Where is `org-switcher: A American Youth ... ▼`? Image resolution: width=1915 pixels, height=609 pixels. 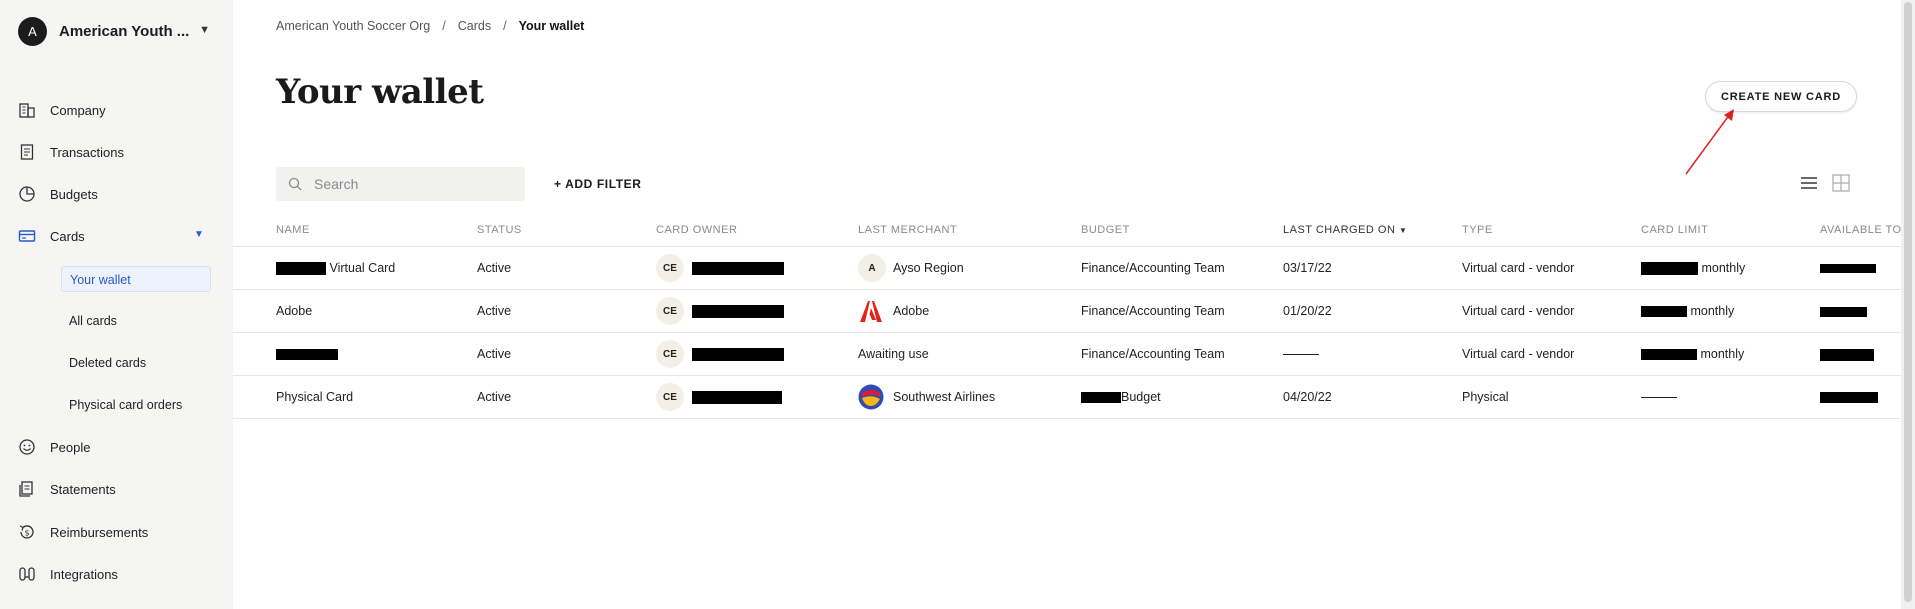
org-switcher: A American Youth ... ▼ is located at coordinates (116, 31).